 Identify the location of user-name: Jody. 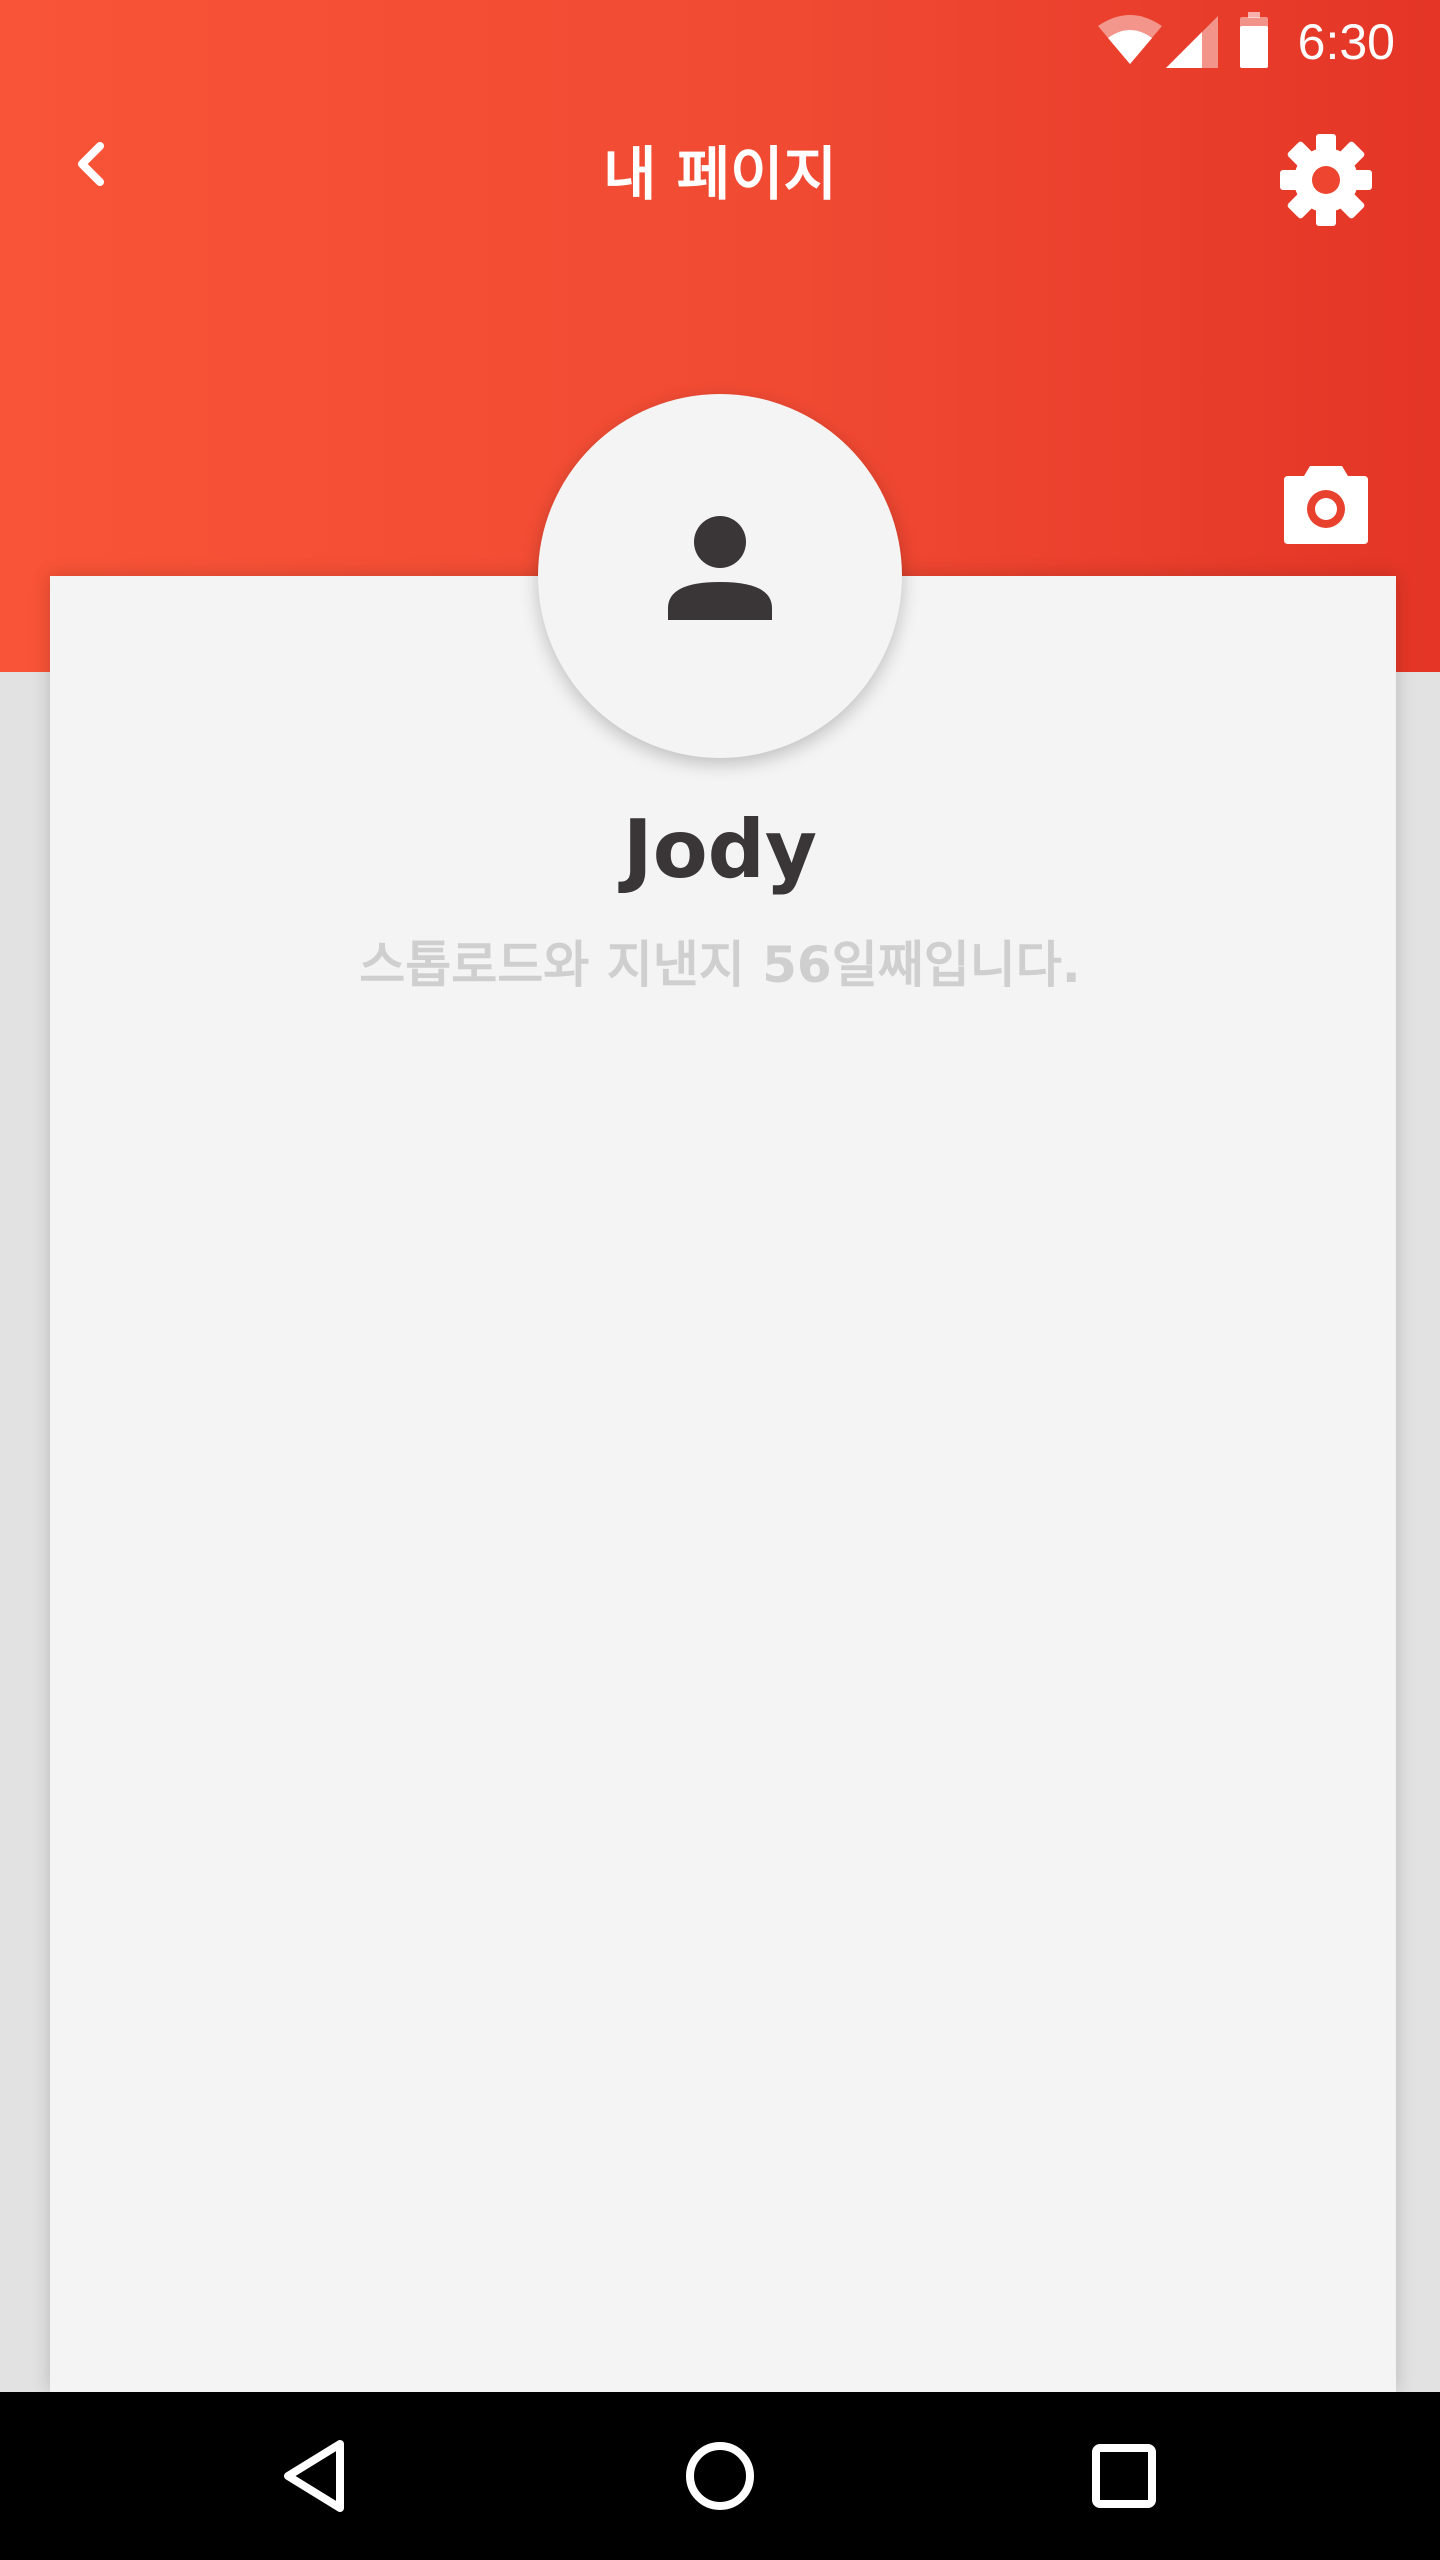
(720, 849).